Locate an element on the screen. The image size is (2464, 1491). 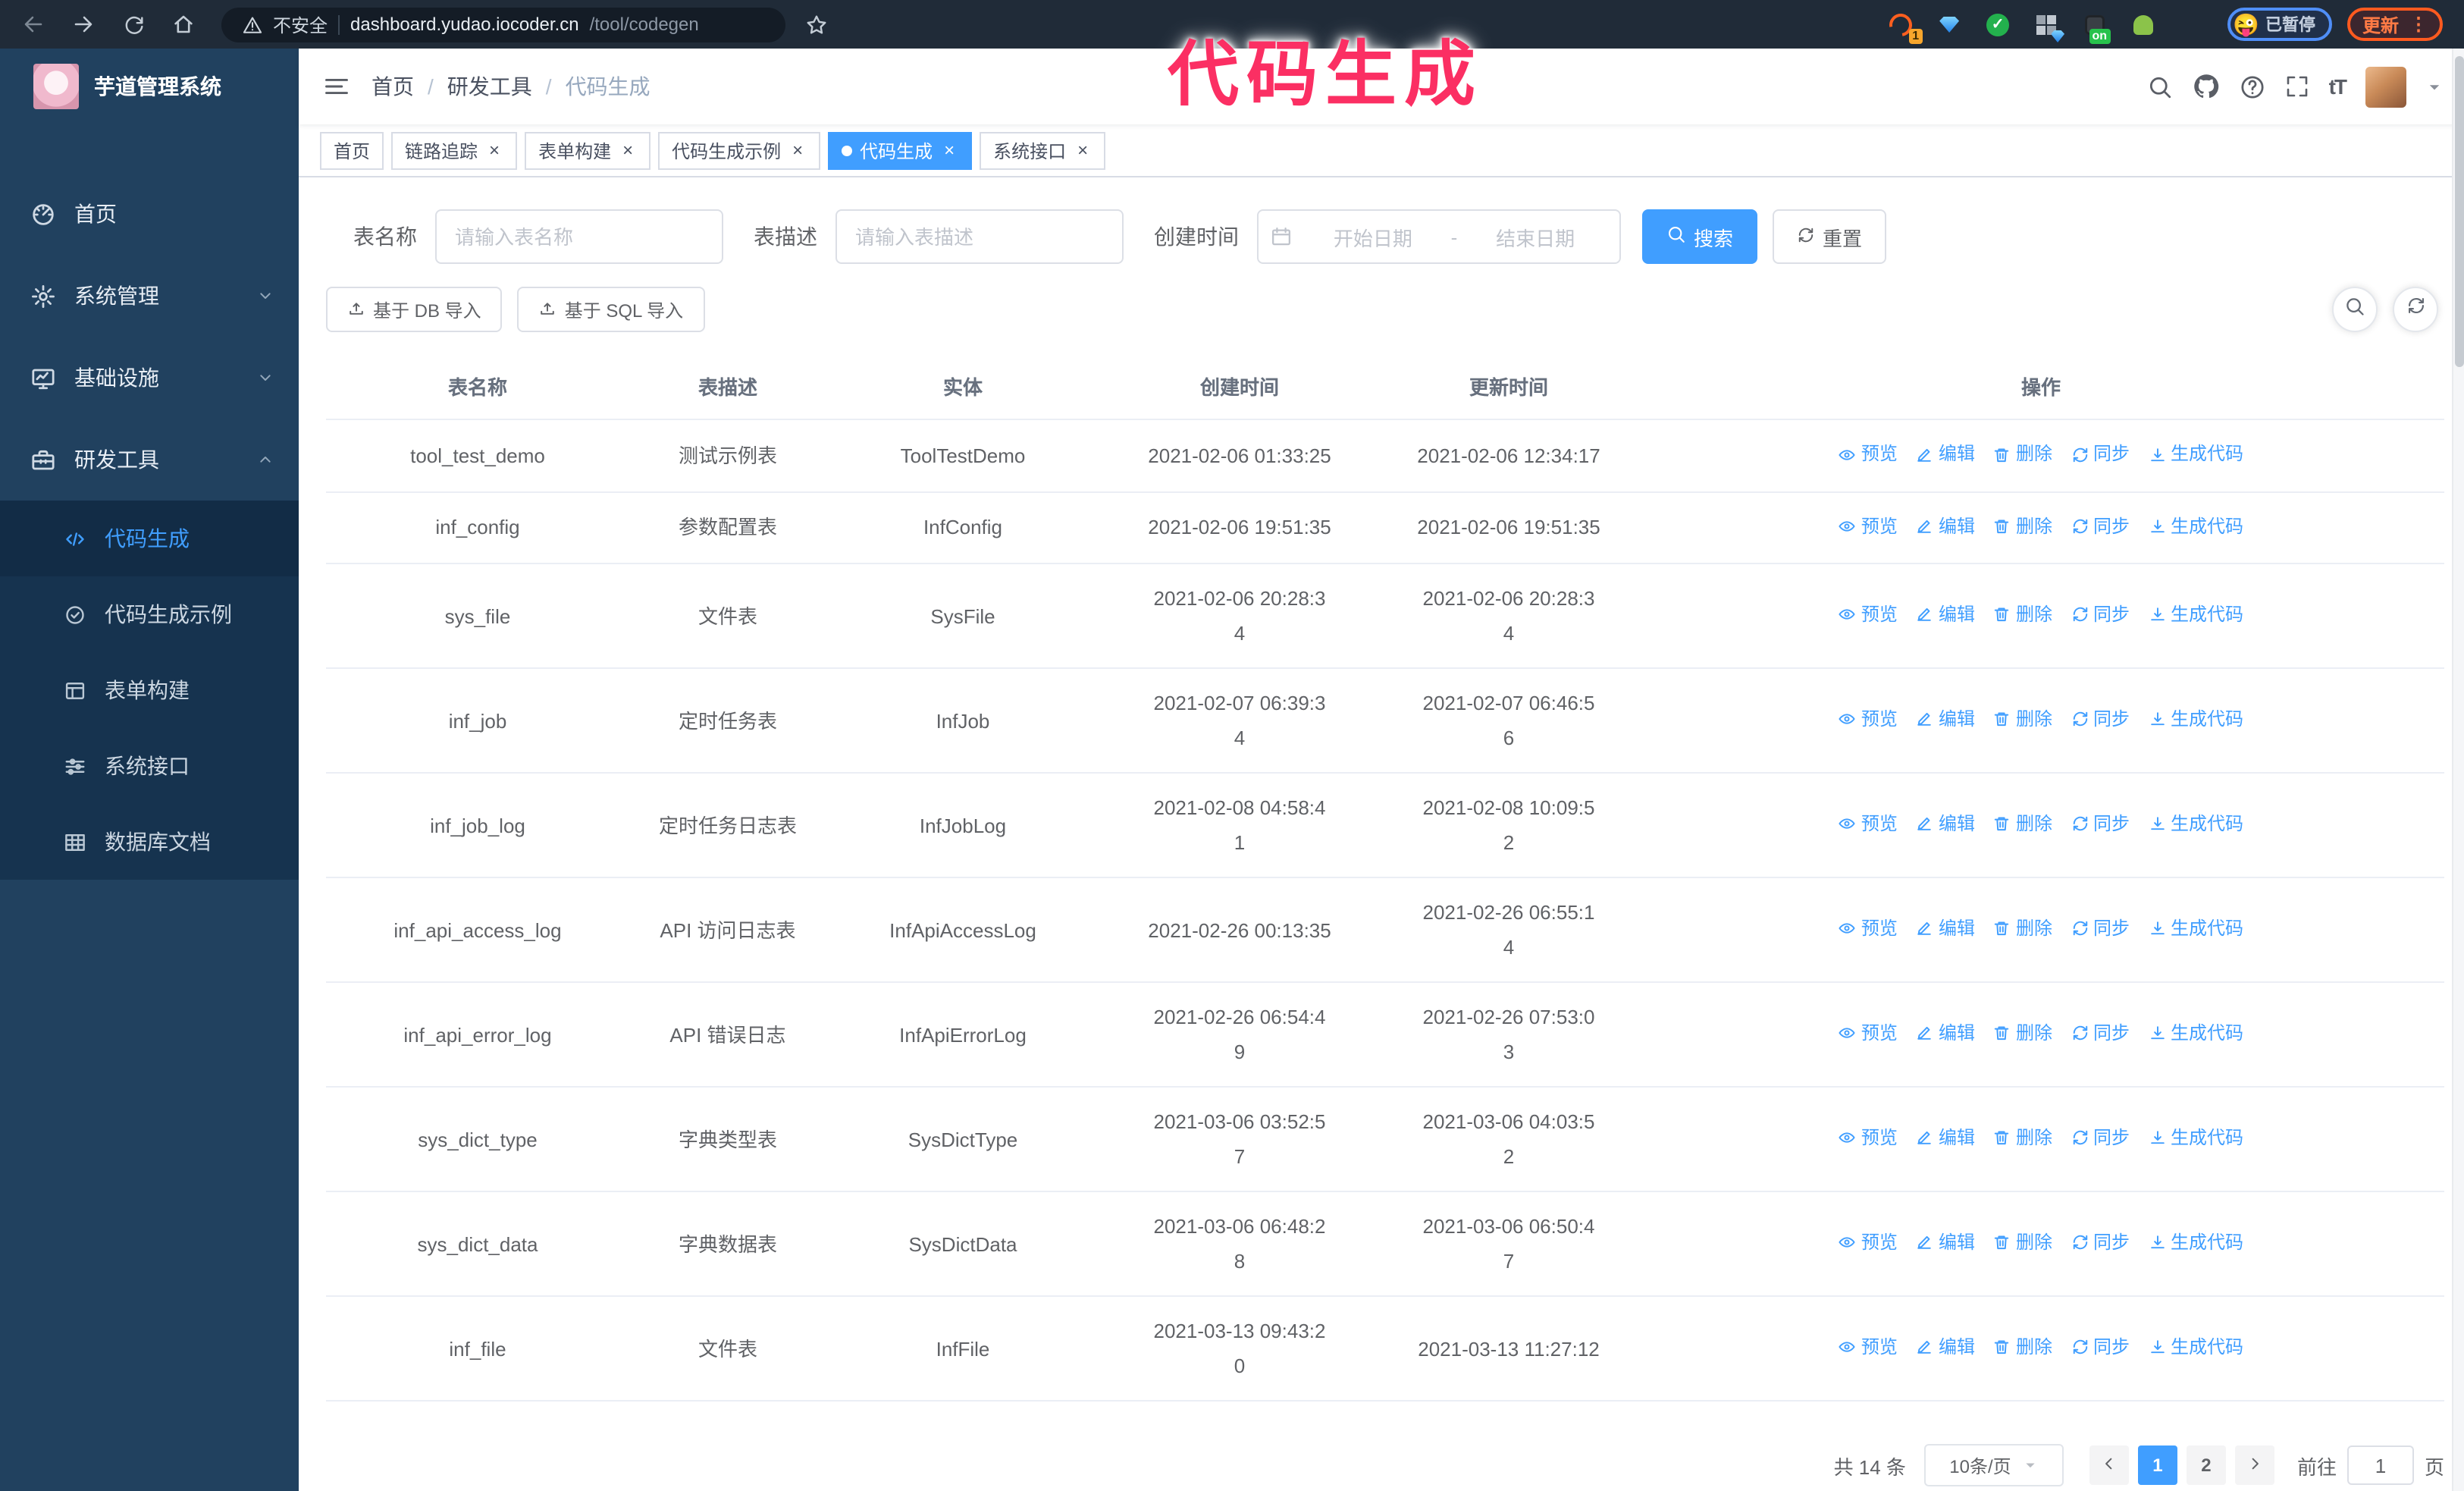
browser-back-icon is located at coordinates (34, 24).